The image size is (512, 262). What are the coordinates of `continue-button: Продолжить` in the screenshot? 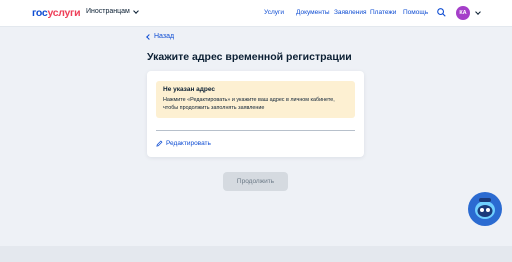 It's located at (255, 181).